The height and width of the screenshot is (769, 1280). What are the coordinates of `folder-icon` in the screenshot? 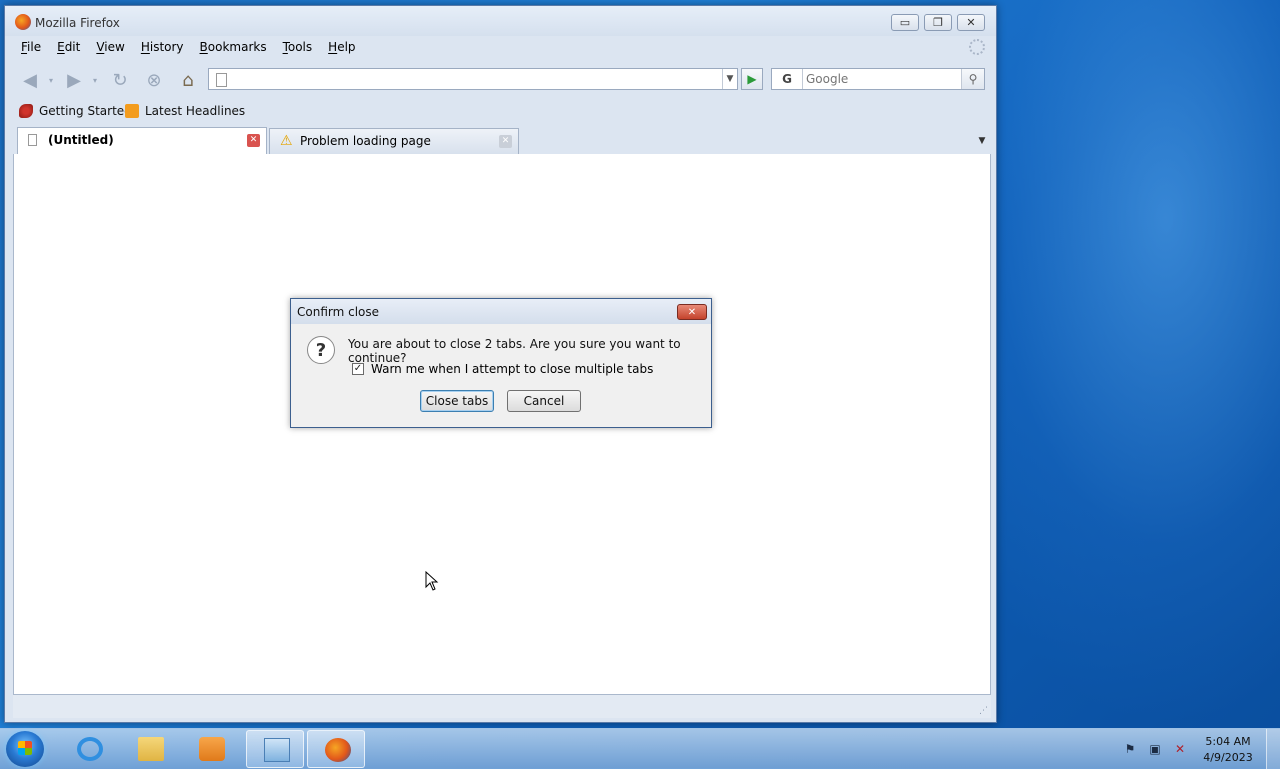 It's located at (151, 749).